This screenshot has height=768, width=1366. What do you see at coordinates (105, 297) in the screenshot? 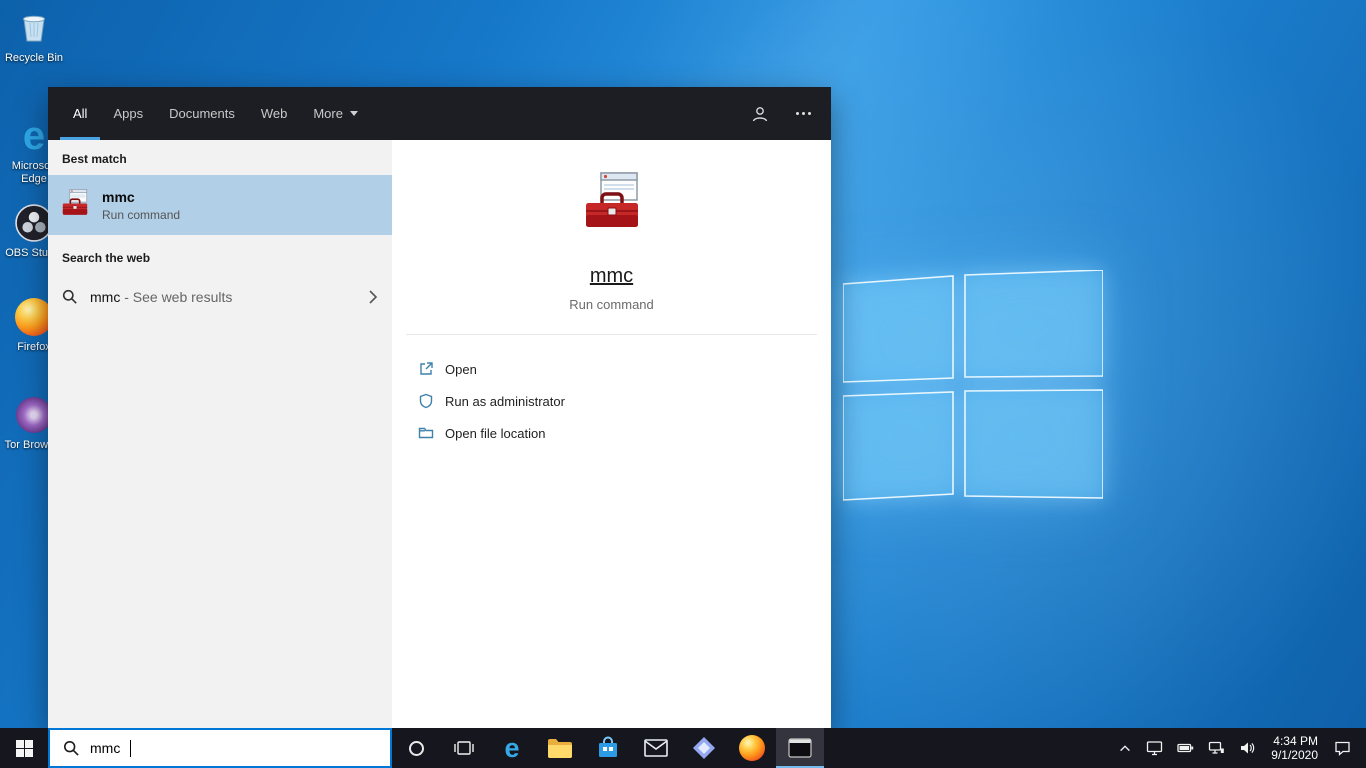
I see `web-query: mmc` at bounding box center [105, 297].